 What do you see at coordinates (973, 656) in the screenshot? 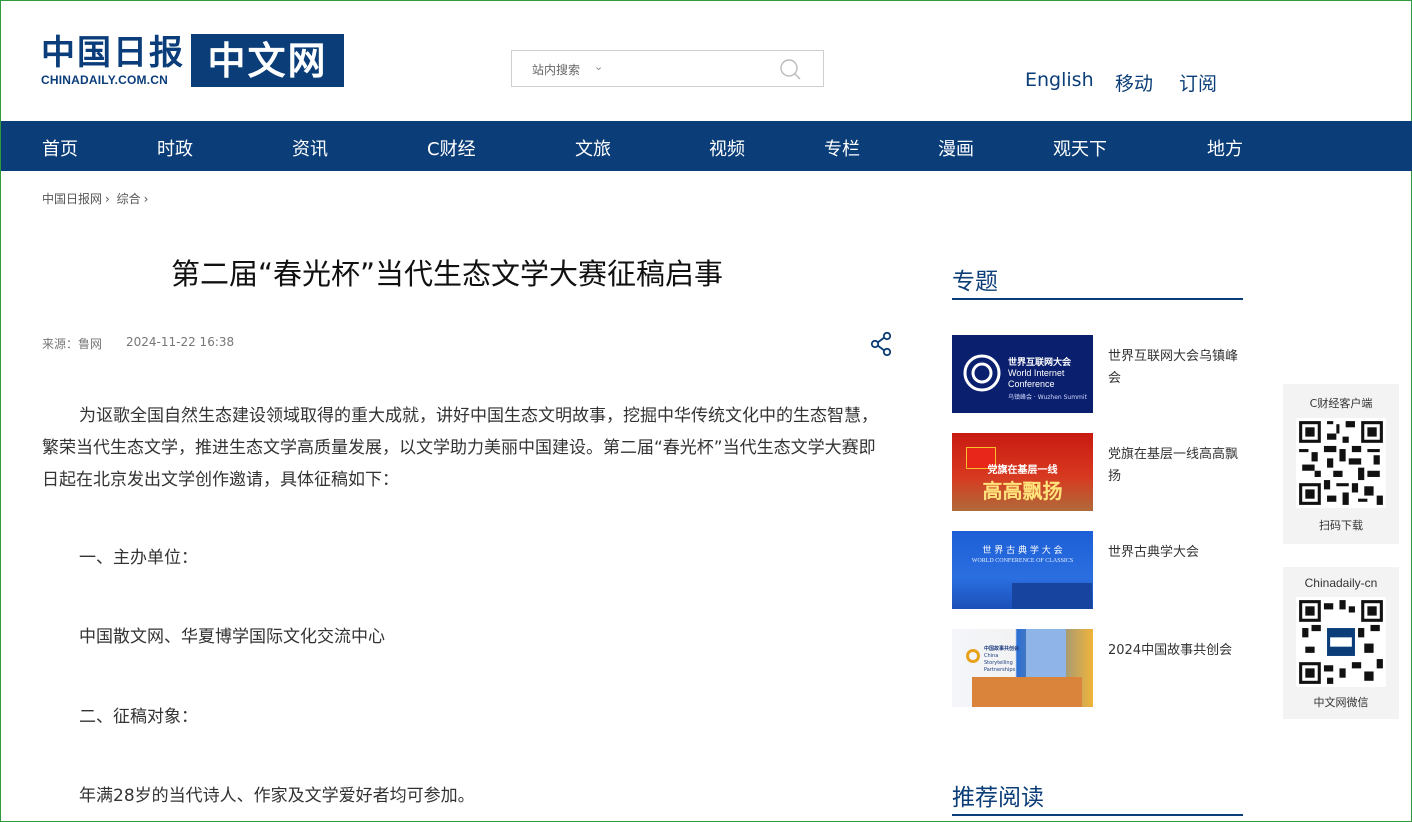
I see `partnership-logo-icon` at bounding box center [973, 656].